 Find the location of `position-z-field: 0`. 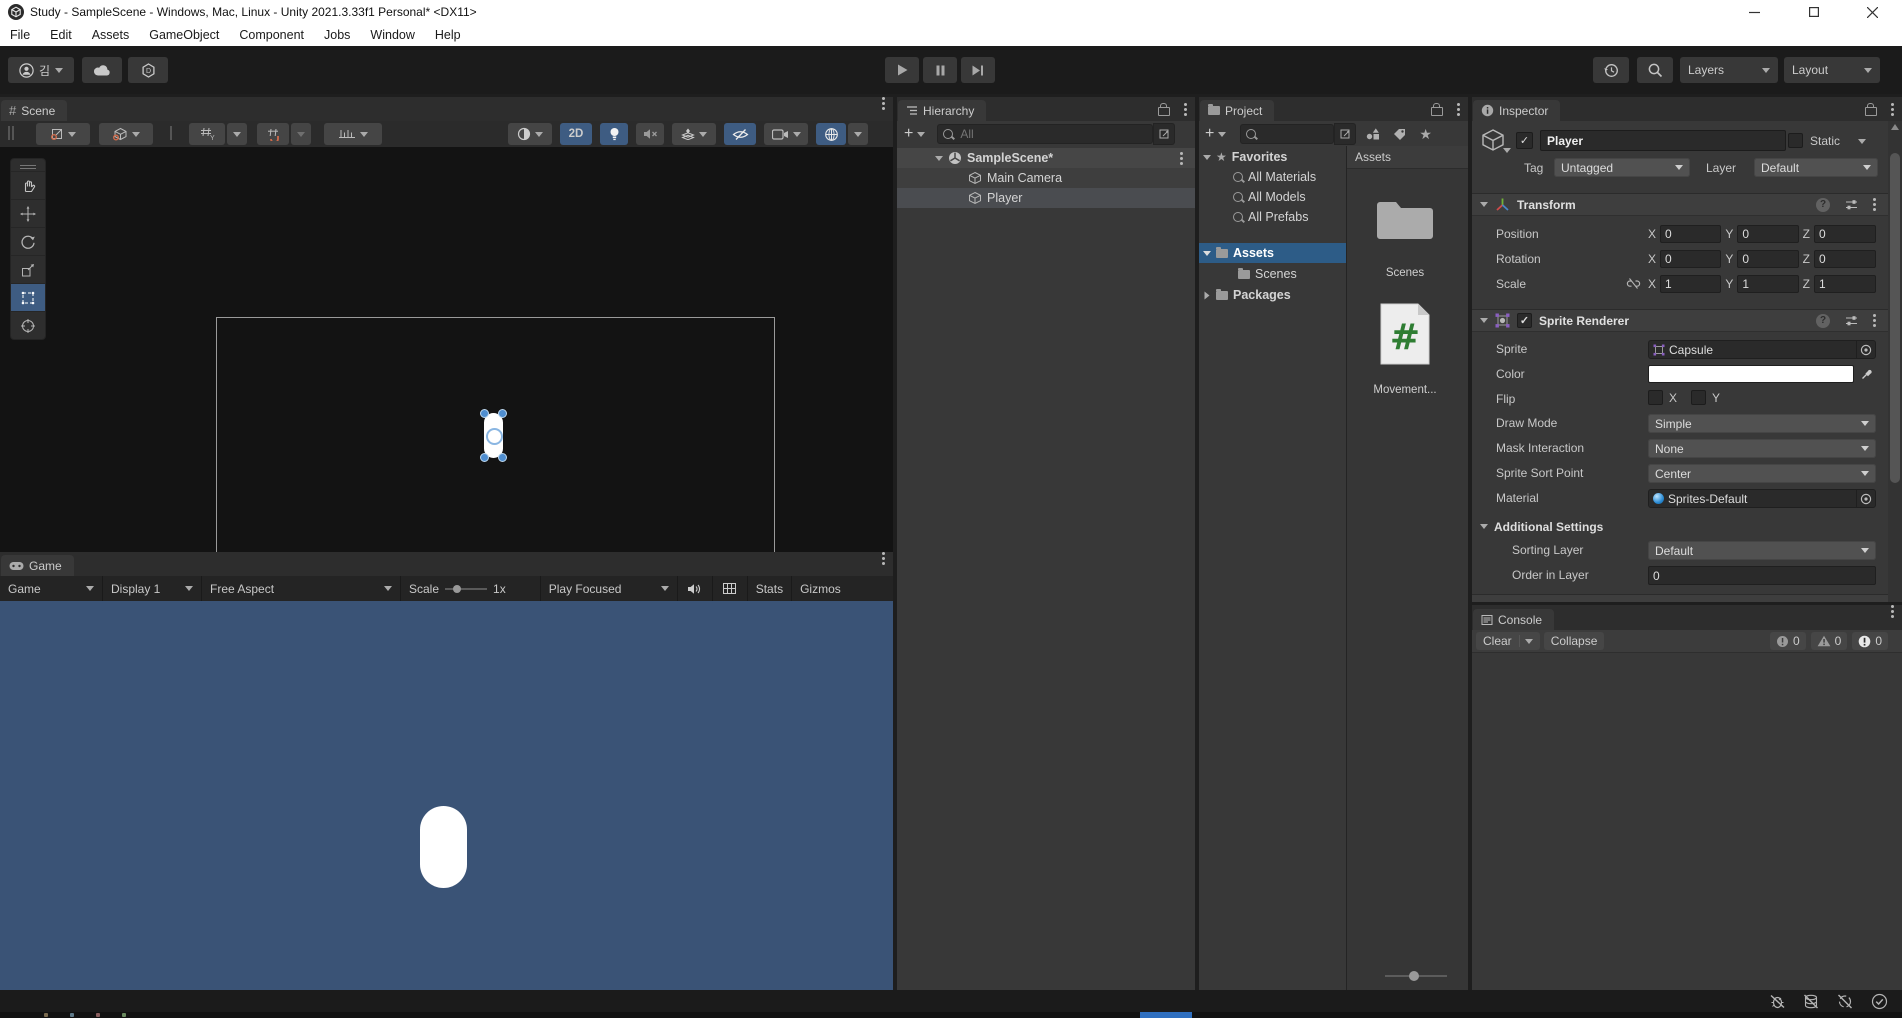

position-z-field: 0 is located at coordinates (1845, 234).